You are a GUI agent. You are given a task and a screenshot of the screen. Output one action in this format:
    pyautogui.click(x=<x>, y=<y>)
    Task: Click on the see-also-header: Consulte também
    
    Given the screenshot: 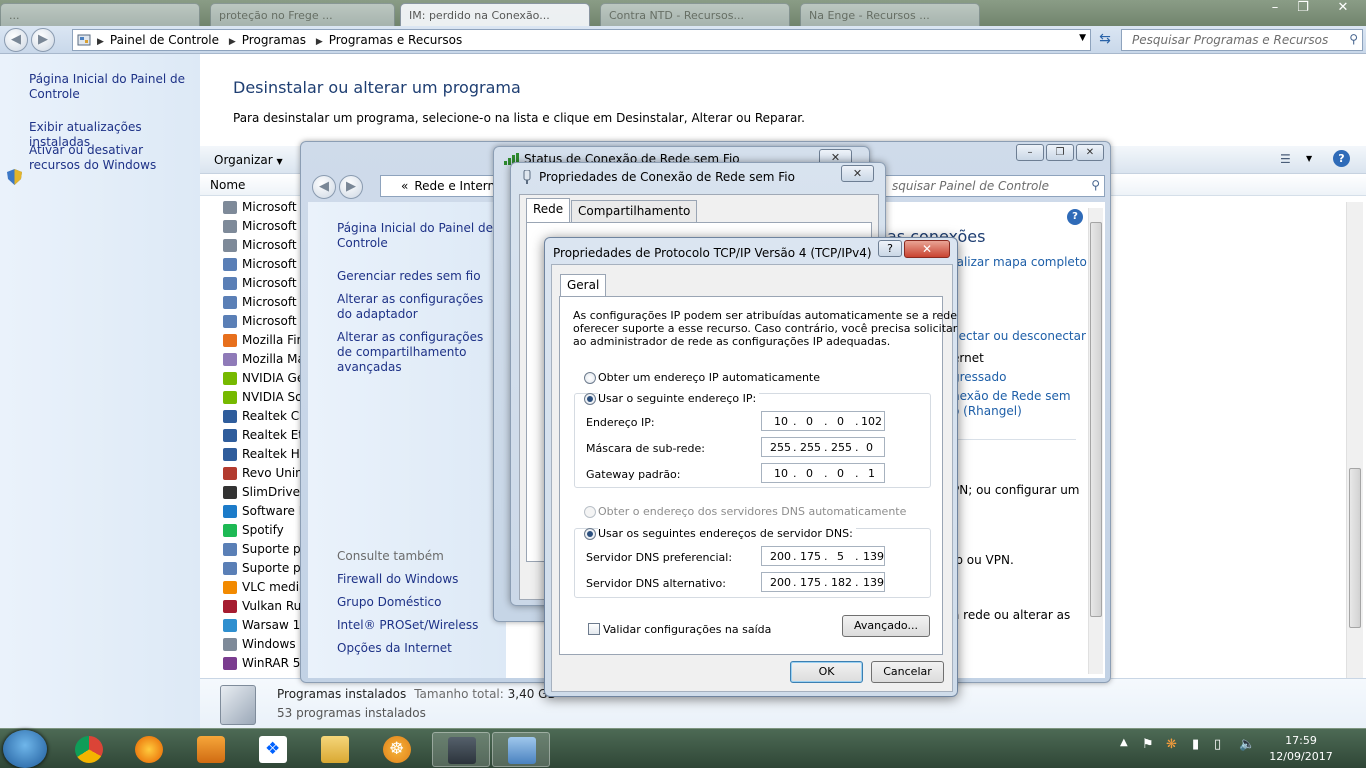 What is the action you would take?
    pyautogui.click(x=390, y=556)
    